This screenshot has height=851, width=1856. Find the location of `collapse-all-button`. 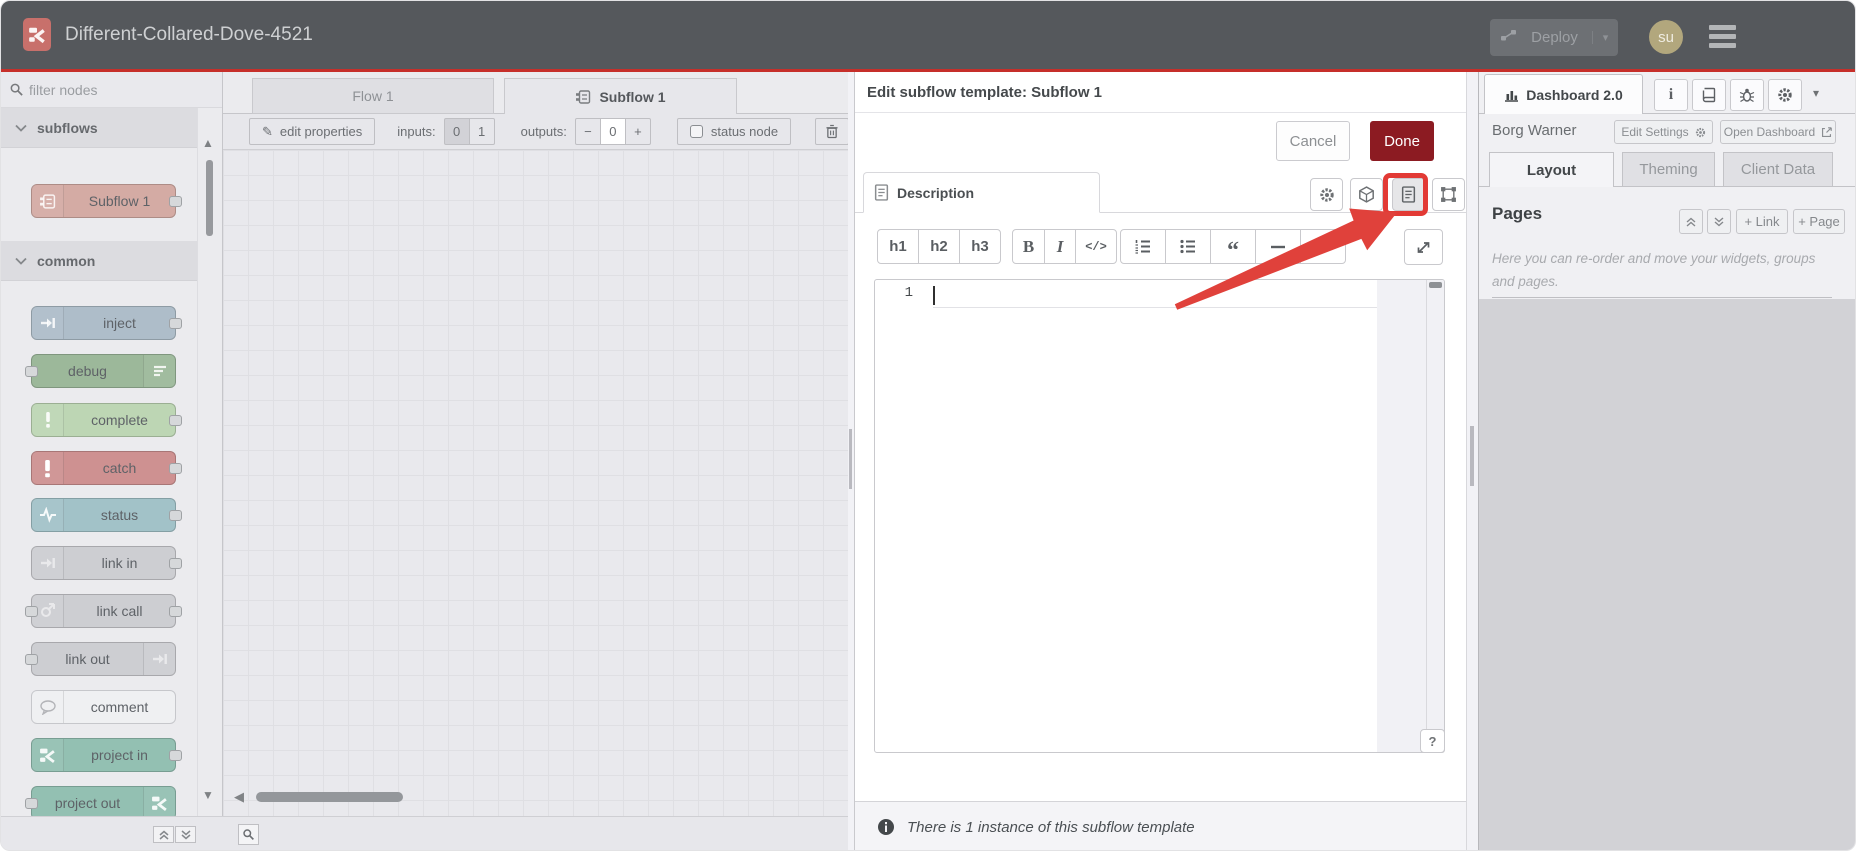

collapse-all-button is located at coordinates (163, 834).